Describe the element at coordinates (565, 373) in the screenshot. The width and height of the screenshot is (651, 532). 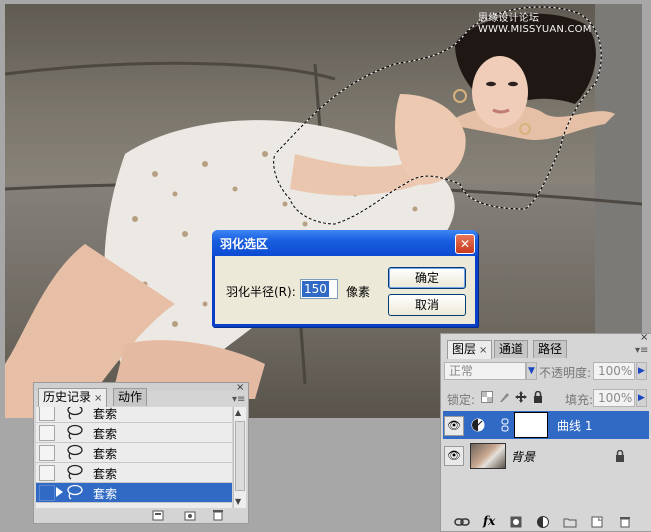
I see `opacity-label: 不透明度:` at that location.